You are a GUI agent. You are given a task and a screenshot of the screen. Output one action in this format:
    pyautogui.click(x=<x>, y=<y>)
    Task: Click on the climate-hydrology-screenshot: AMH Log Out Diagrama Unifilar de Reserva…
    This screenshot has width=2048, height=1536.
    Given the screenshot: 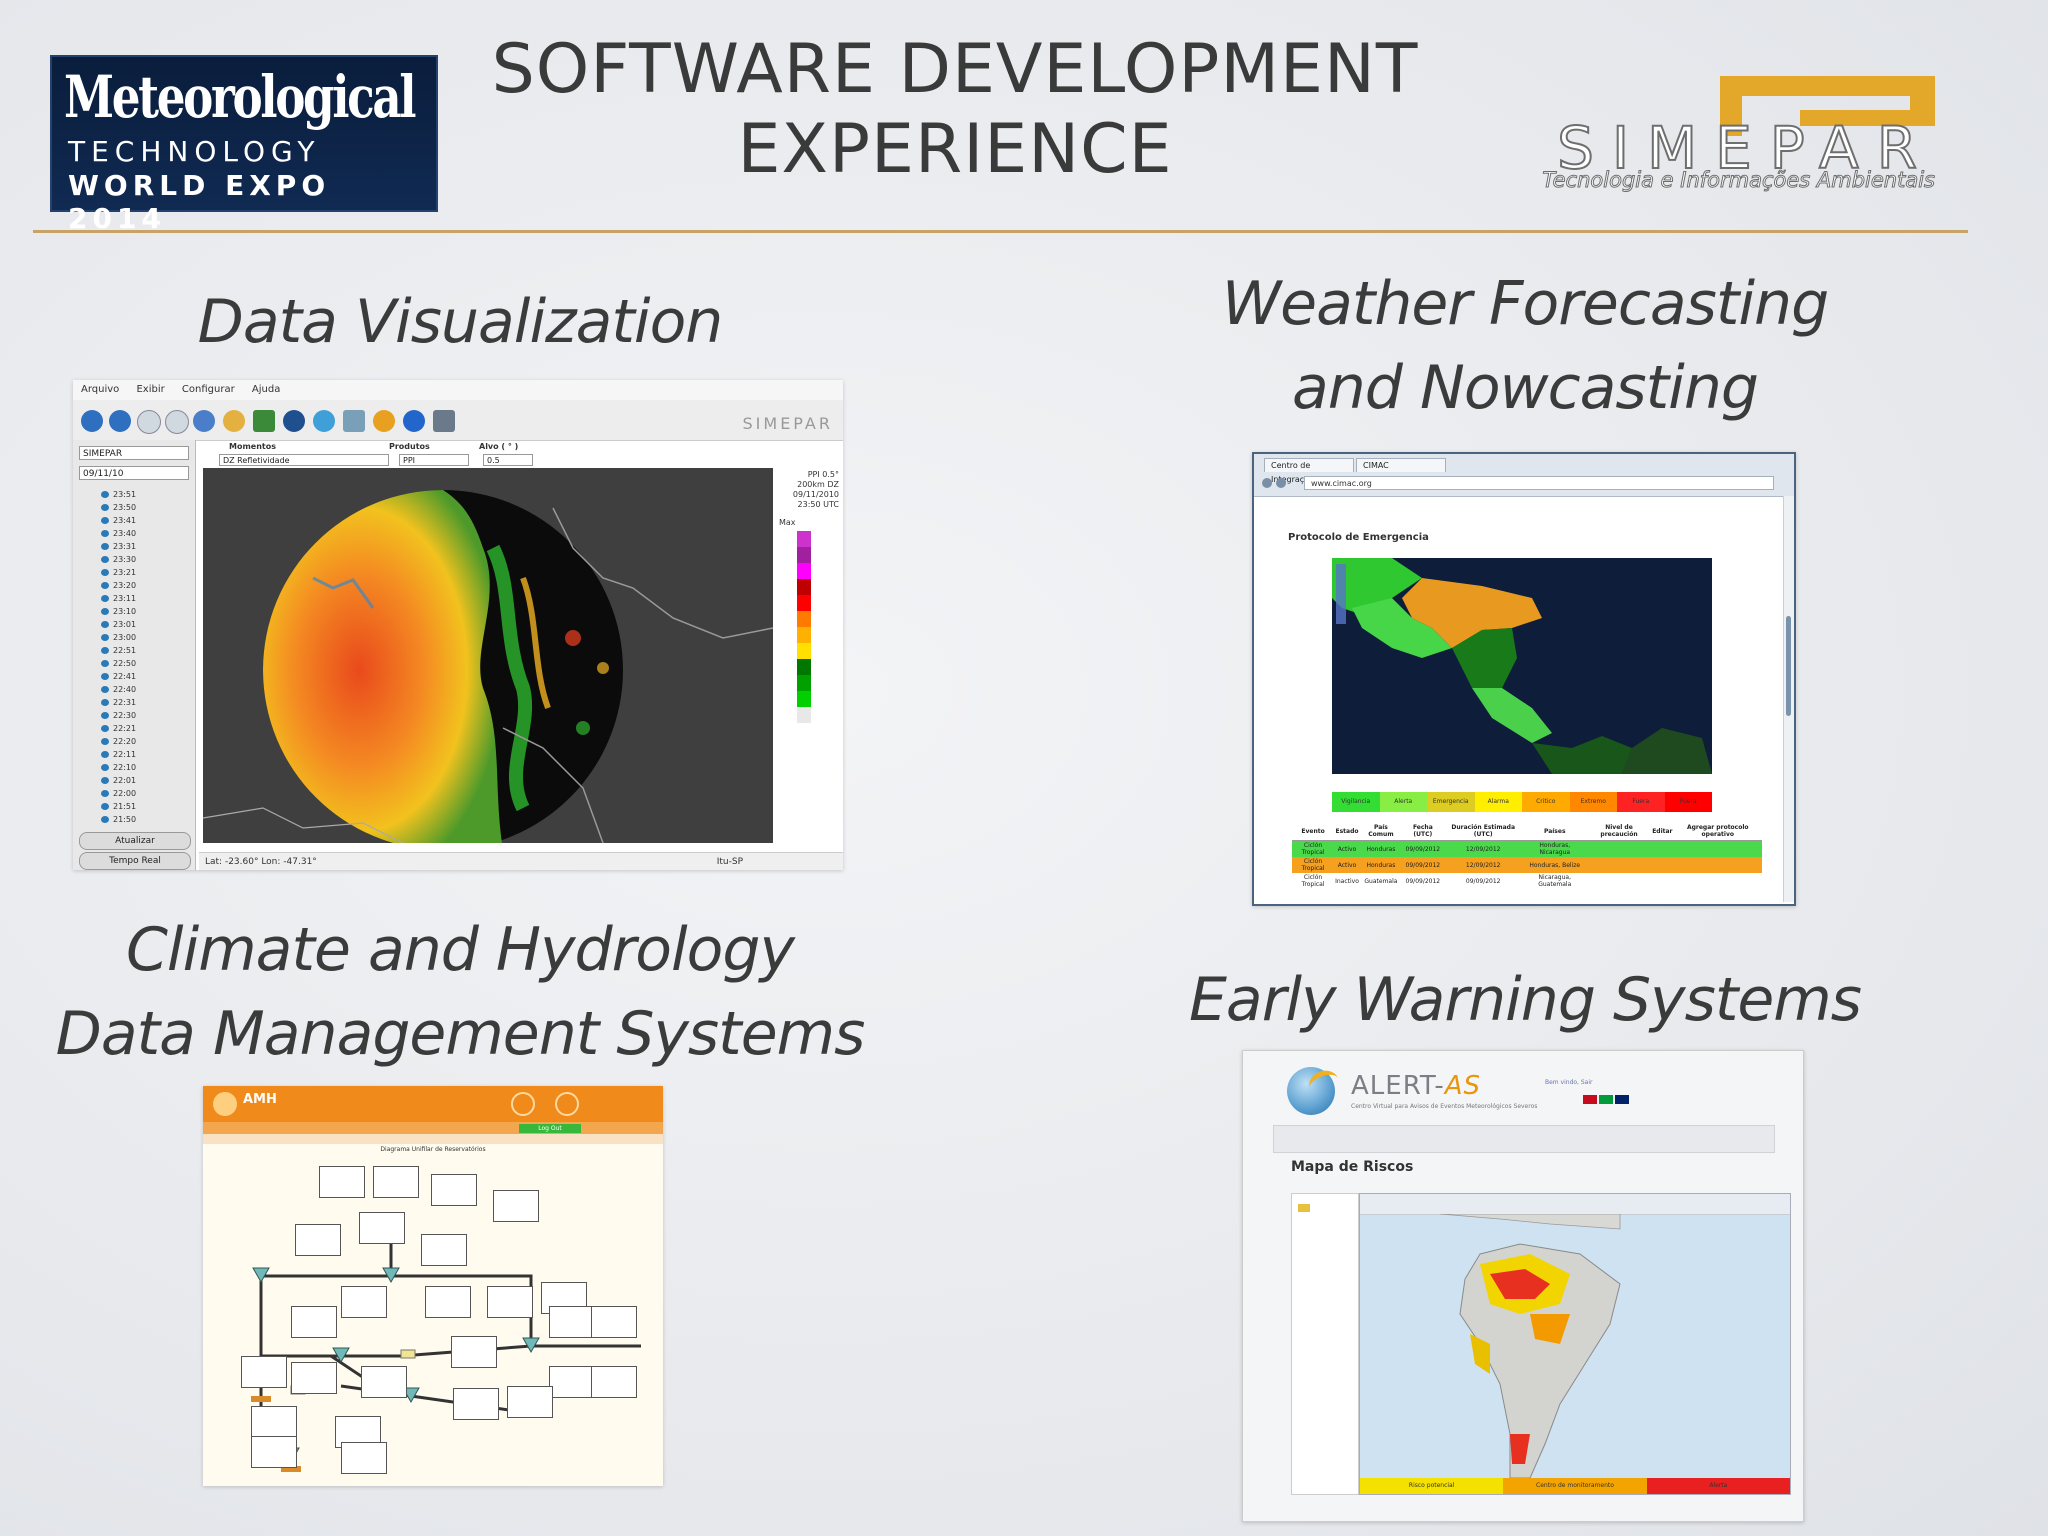 What is the action you would take?
    pyautogui.click(x=433, y=1286)
    